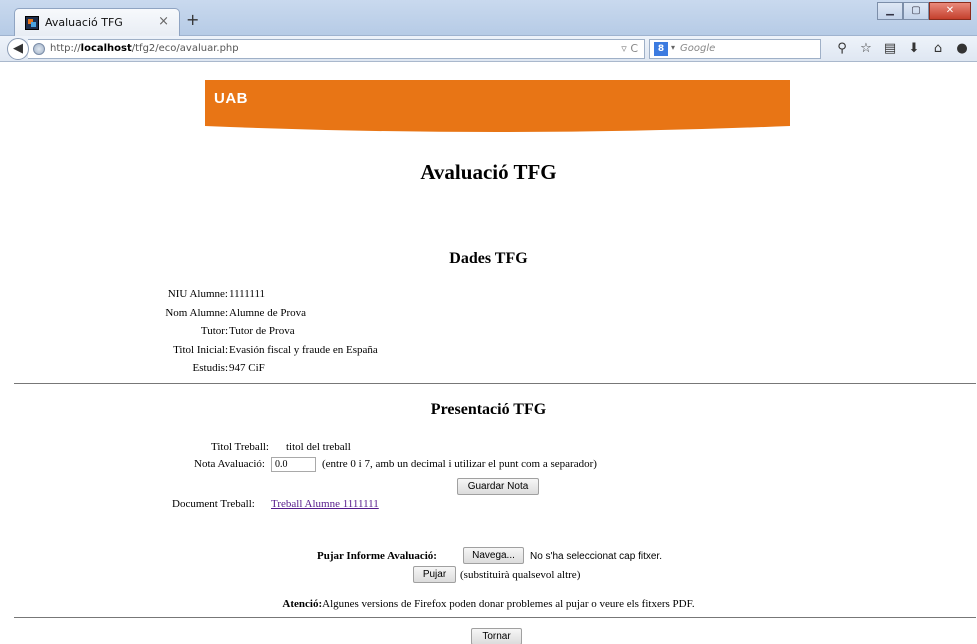 The width and height of the screenshot is (977, 644). I want to click on pujar-button: Pujar, so click(434, 574).